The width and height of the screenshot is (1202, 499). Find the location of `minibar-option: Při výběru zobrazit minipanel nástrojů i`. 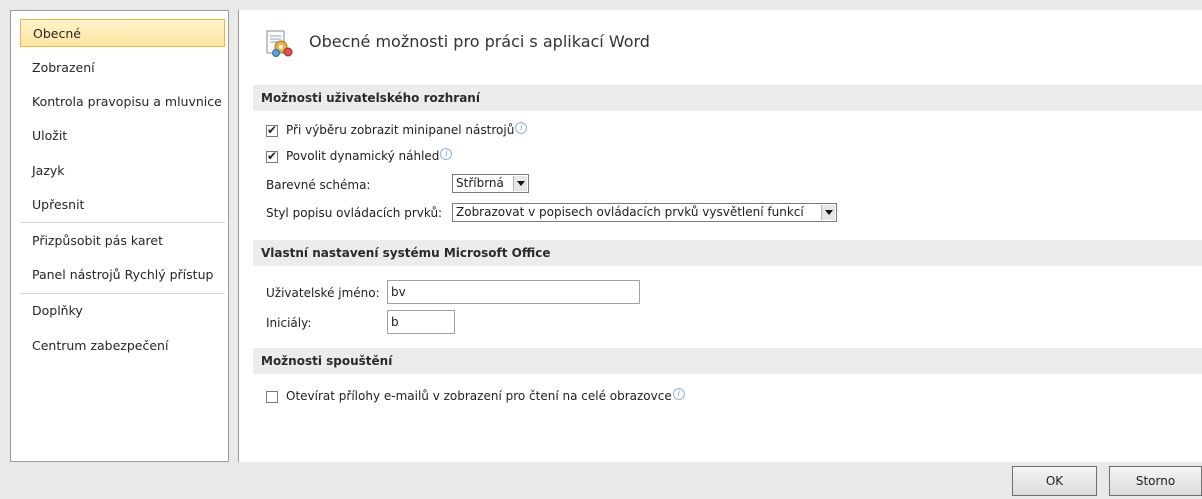

minibar-option: Při výběru zobrazit minipanel nástrojů i is located at coordinates (407, 129).